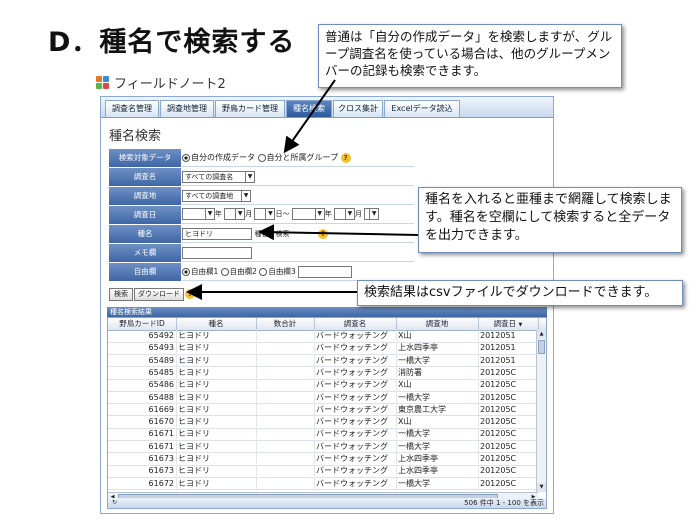 This screenshot has width=700, height=525. Describe the element at coordinates (355, 324) in the screenshot. I see `col-survey: 調査名` at that location.